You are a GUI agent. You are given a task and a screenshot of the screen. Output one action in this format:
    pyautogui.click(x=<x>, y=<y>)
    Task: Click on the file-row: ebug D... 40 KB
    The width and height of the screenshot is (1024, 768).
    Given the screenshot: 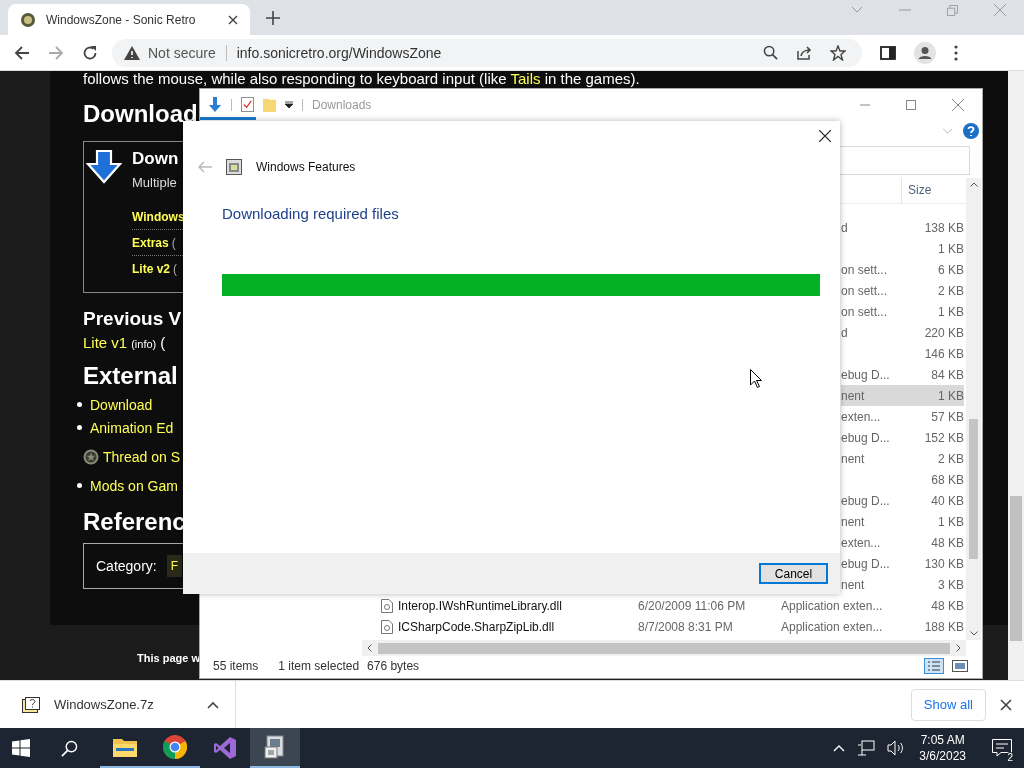 What is the action you would take?
    pyautogui.click(x=902, y=500)
    